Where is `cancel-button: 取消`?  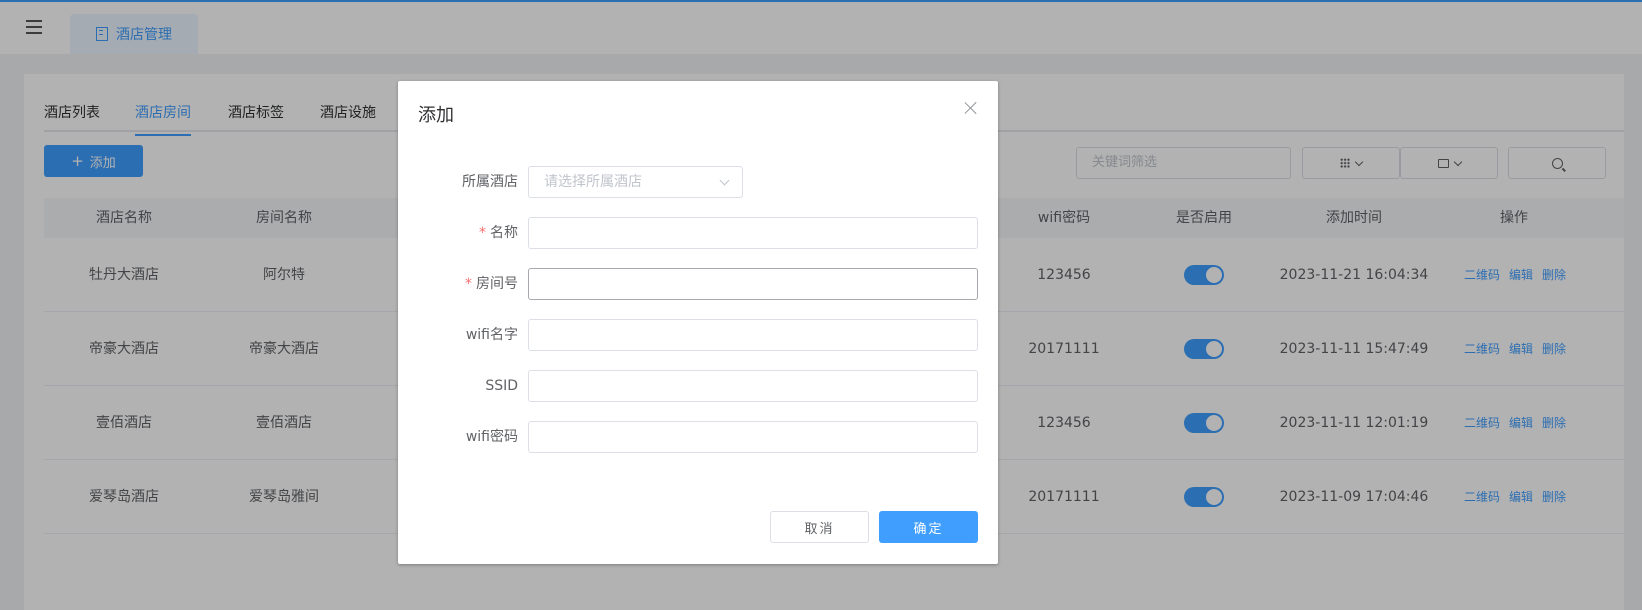 cancel-button: 取消 is located at coordinates (819, 527).